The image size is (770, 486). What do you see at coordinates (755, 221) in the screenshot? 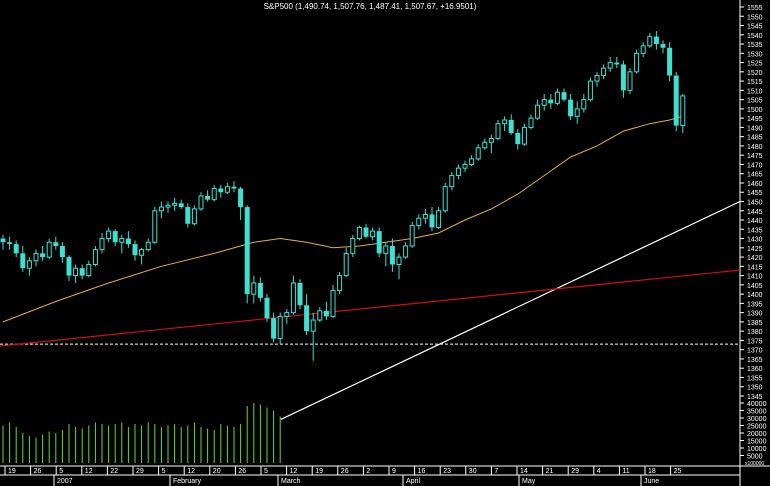
I see `price-tick-label: 1440` at bounding box center [755, 221].